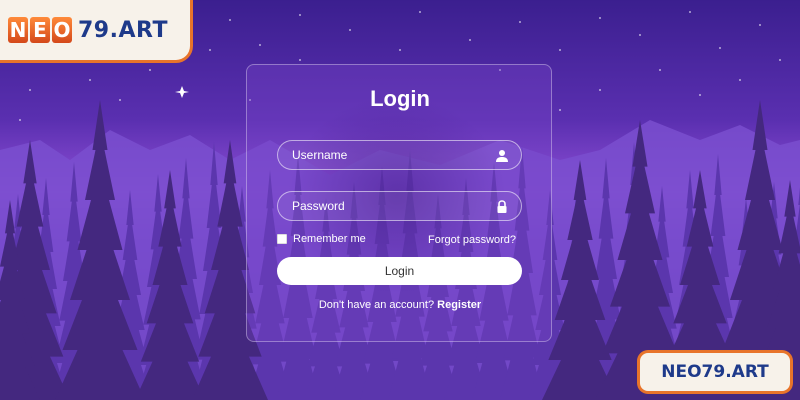 Image resolution: width=800 pixels, height=400 pixels. What do you see at coordinates (502, 156) in the screenshot?
I see `user-icon` at bounding box center [502, 156].